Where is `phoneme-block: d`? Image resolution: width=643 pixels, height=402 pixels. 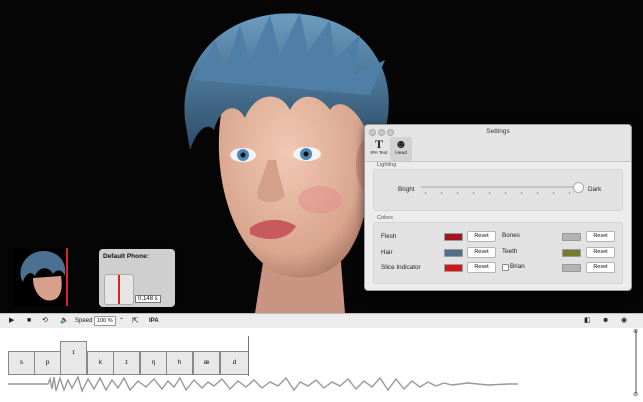 phoneme-block: d is located at coordinates (234, 363).